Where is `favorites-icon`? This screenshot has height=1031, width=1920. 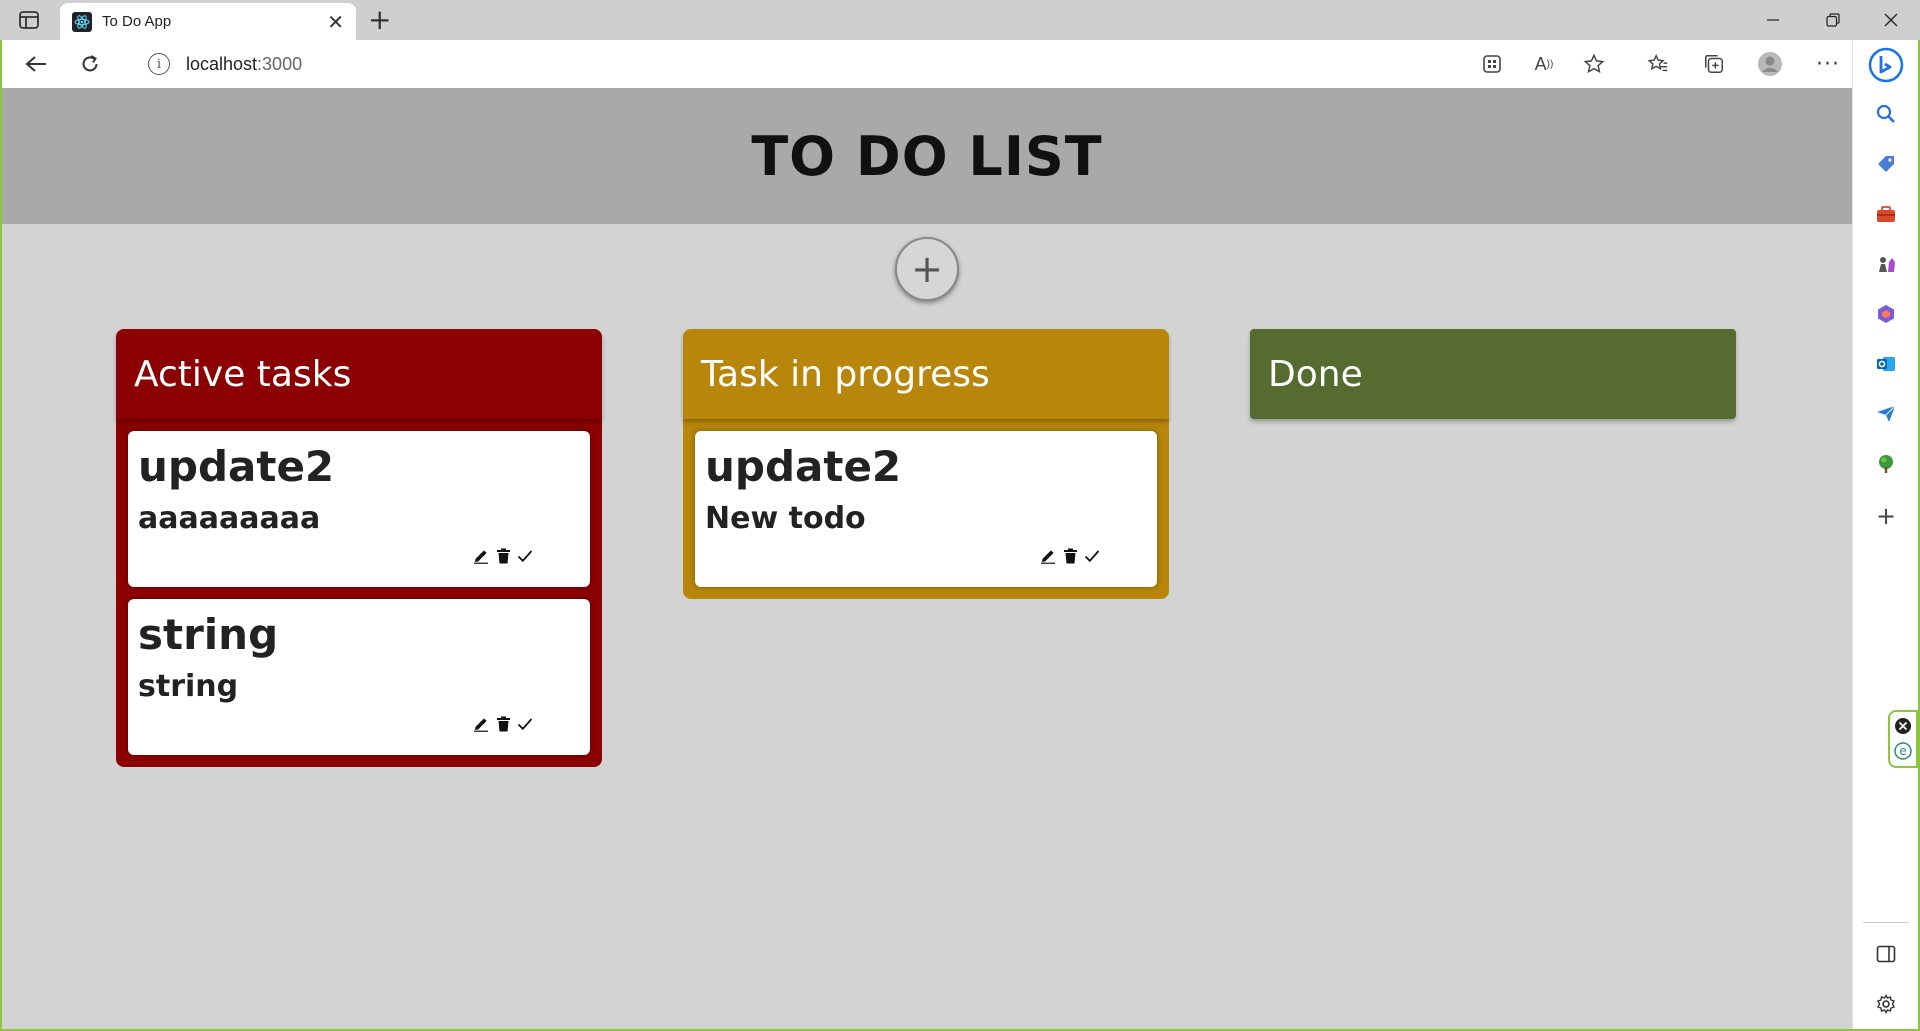 favorites-icon is located at coordinates (1658, 64).